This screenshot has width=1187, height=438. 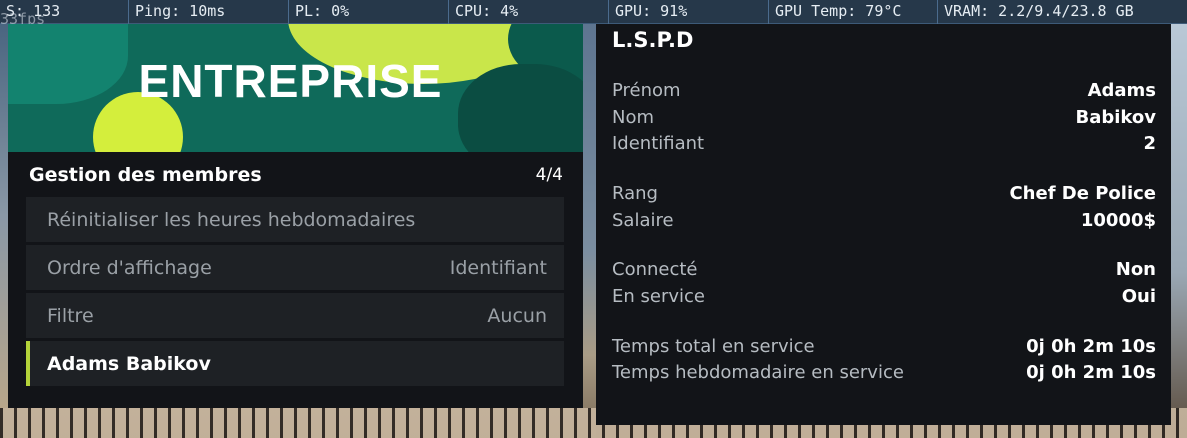 I want to click on info-key: Nom, so click(x=633, y=117).